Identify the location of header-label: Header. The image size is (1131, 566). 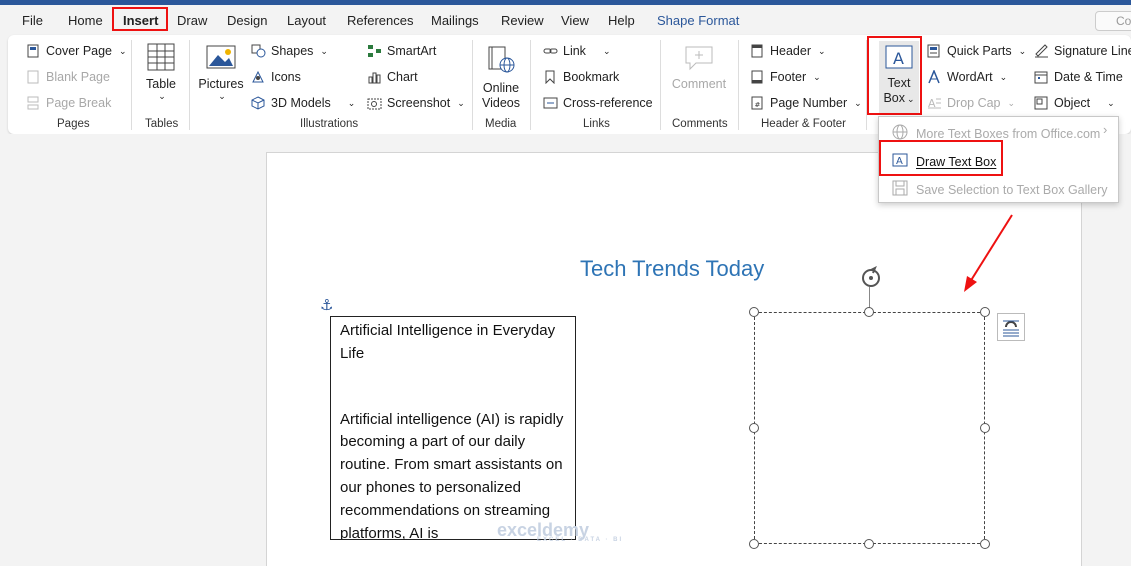
(790, 51).